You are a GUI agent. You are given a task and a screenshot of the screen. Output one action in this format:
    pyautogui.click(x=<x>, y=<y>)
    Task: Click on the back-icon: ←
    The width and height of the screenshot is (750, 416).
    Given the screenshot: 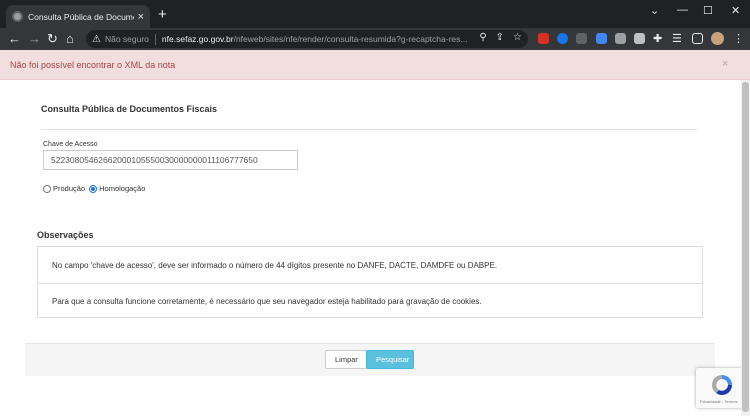 What is the action you would take?
    pyautogui.click(x=14, y=39)
    